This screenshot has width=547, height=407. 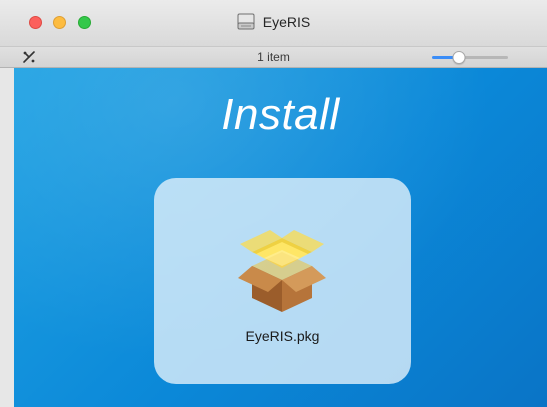 What do you see at coordinates (282, 336) in the screenshot?
I see `package-file-name: EyeRIS.pkg` at bounding box center [282, 336].